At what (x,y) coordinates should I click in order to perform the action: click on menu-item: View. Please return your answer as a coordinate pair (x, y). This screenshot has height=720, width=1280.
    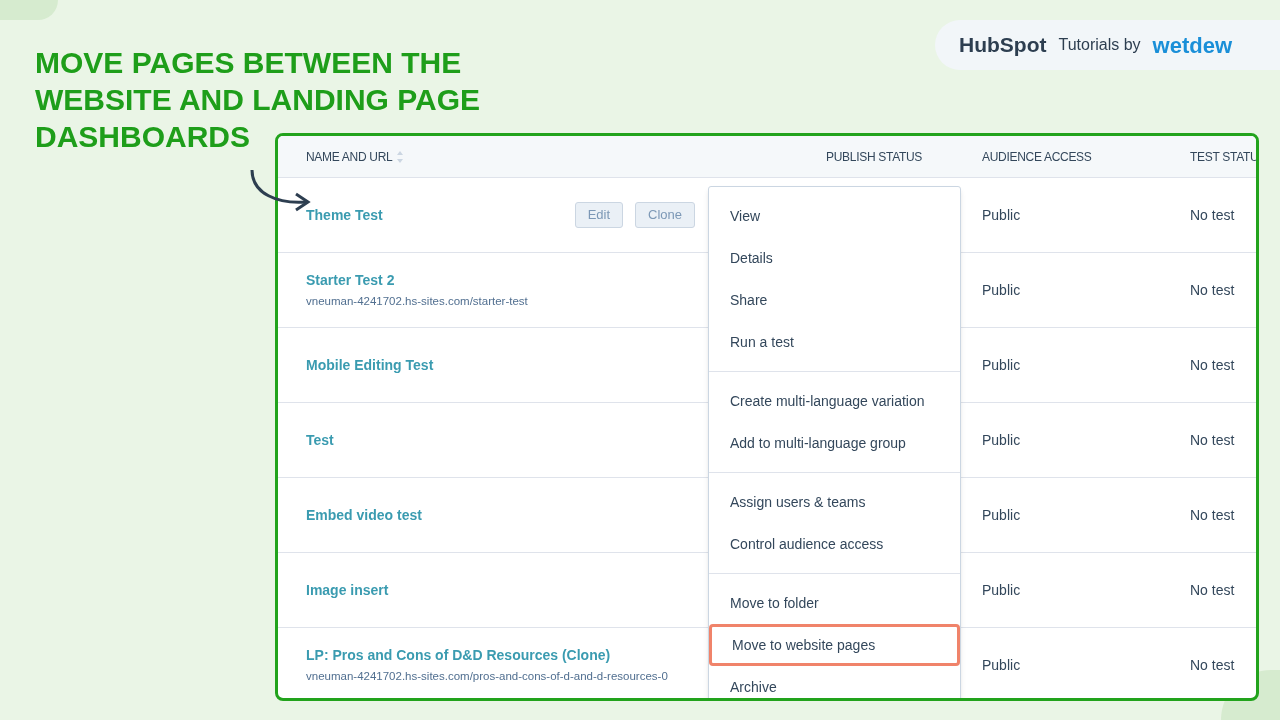
    Looking at the image, I should click on (834, 216).